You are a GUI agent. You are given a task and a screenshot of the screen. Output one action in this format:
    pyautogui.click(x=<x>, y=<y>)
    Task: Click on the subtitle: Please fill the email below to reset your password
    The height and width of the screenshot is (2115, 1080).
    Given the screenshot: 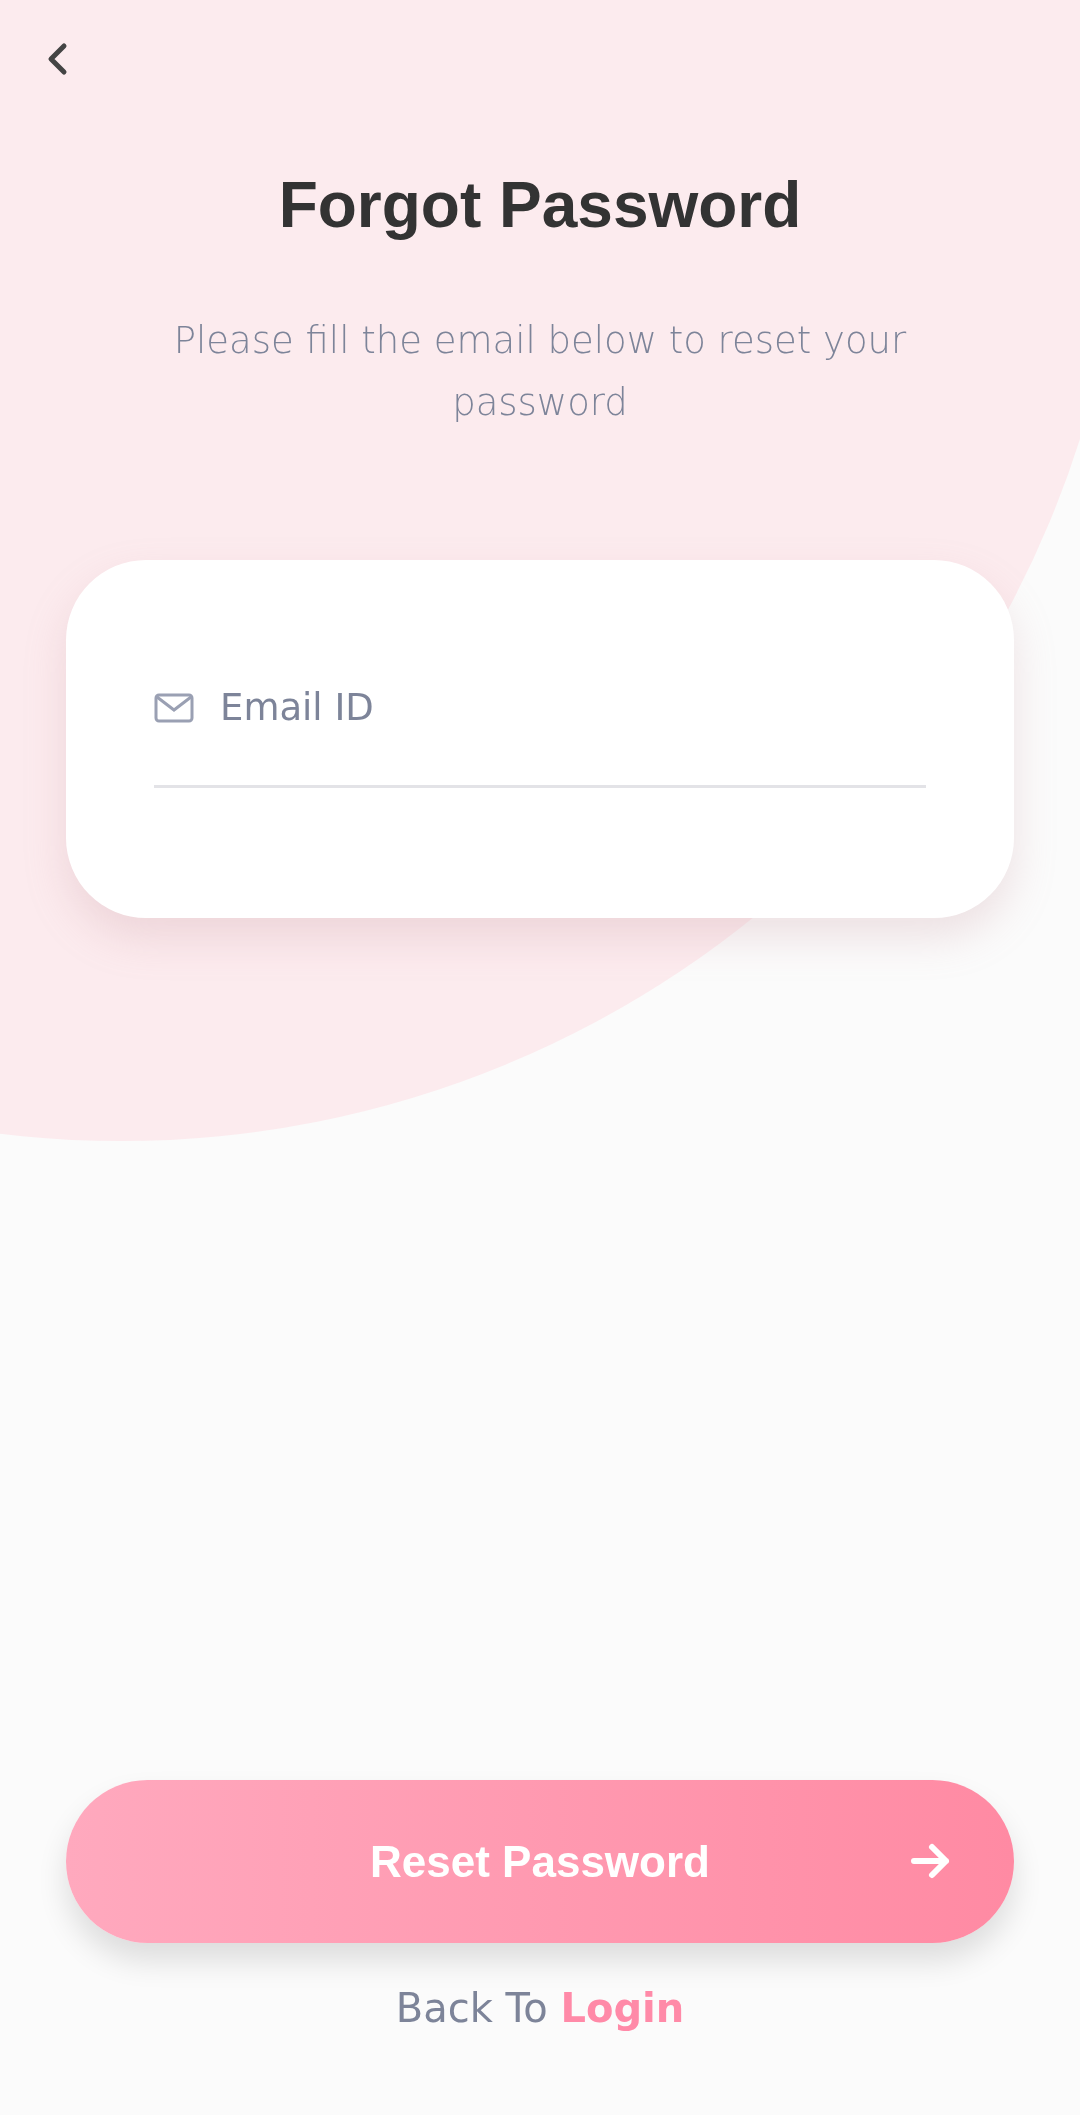 What is the action you would take?
    pyautogui.click(x=540, y=372)
    